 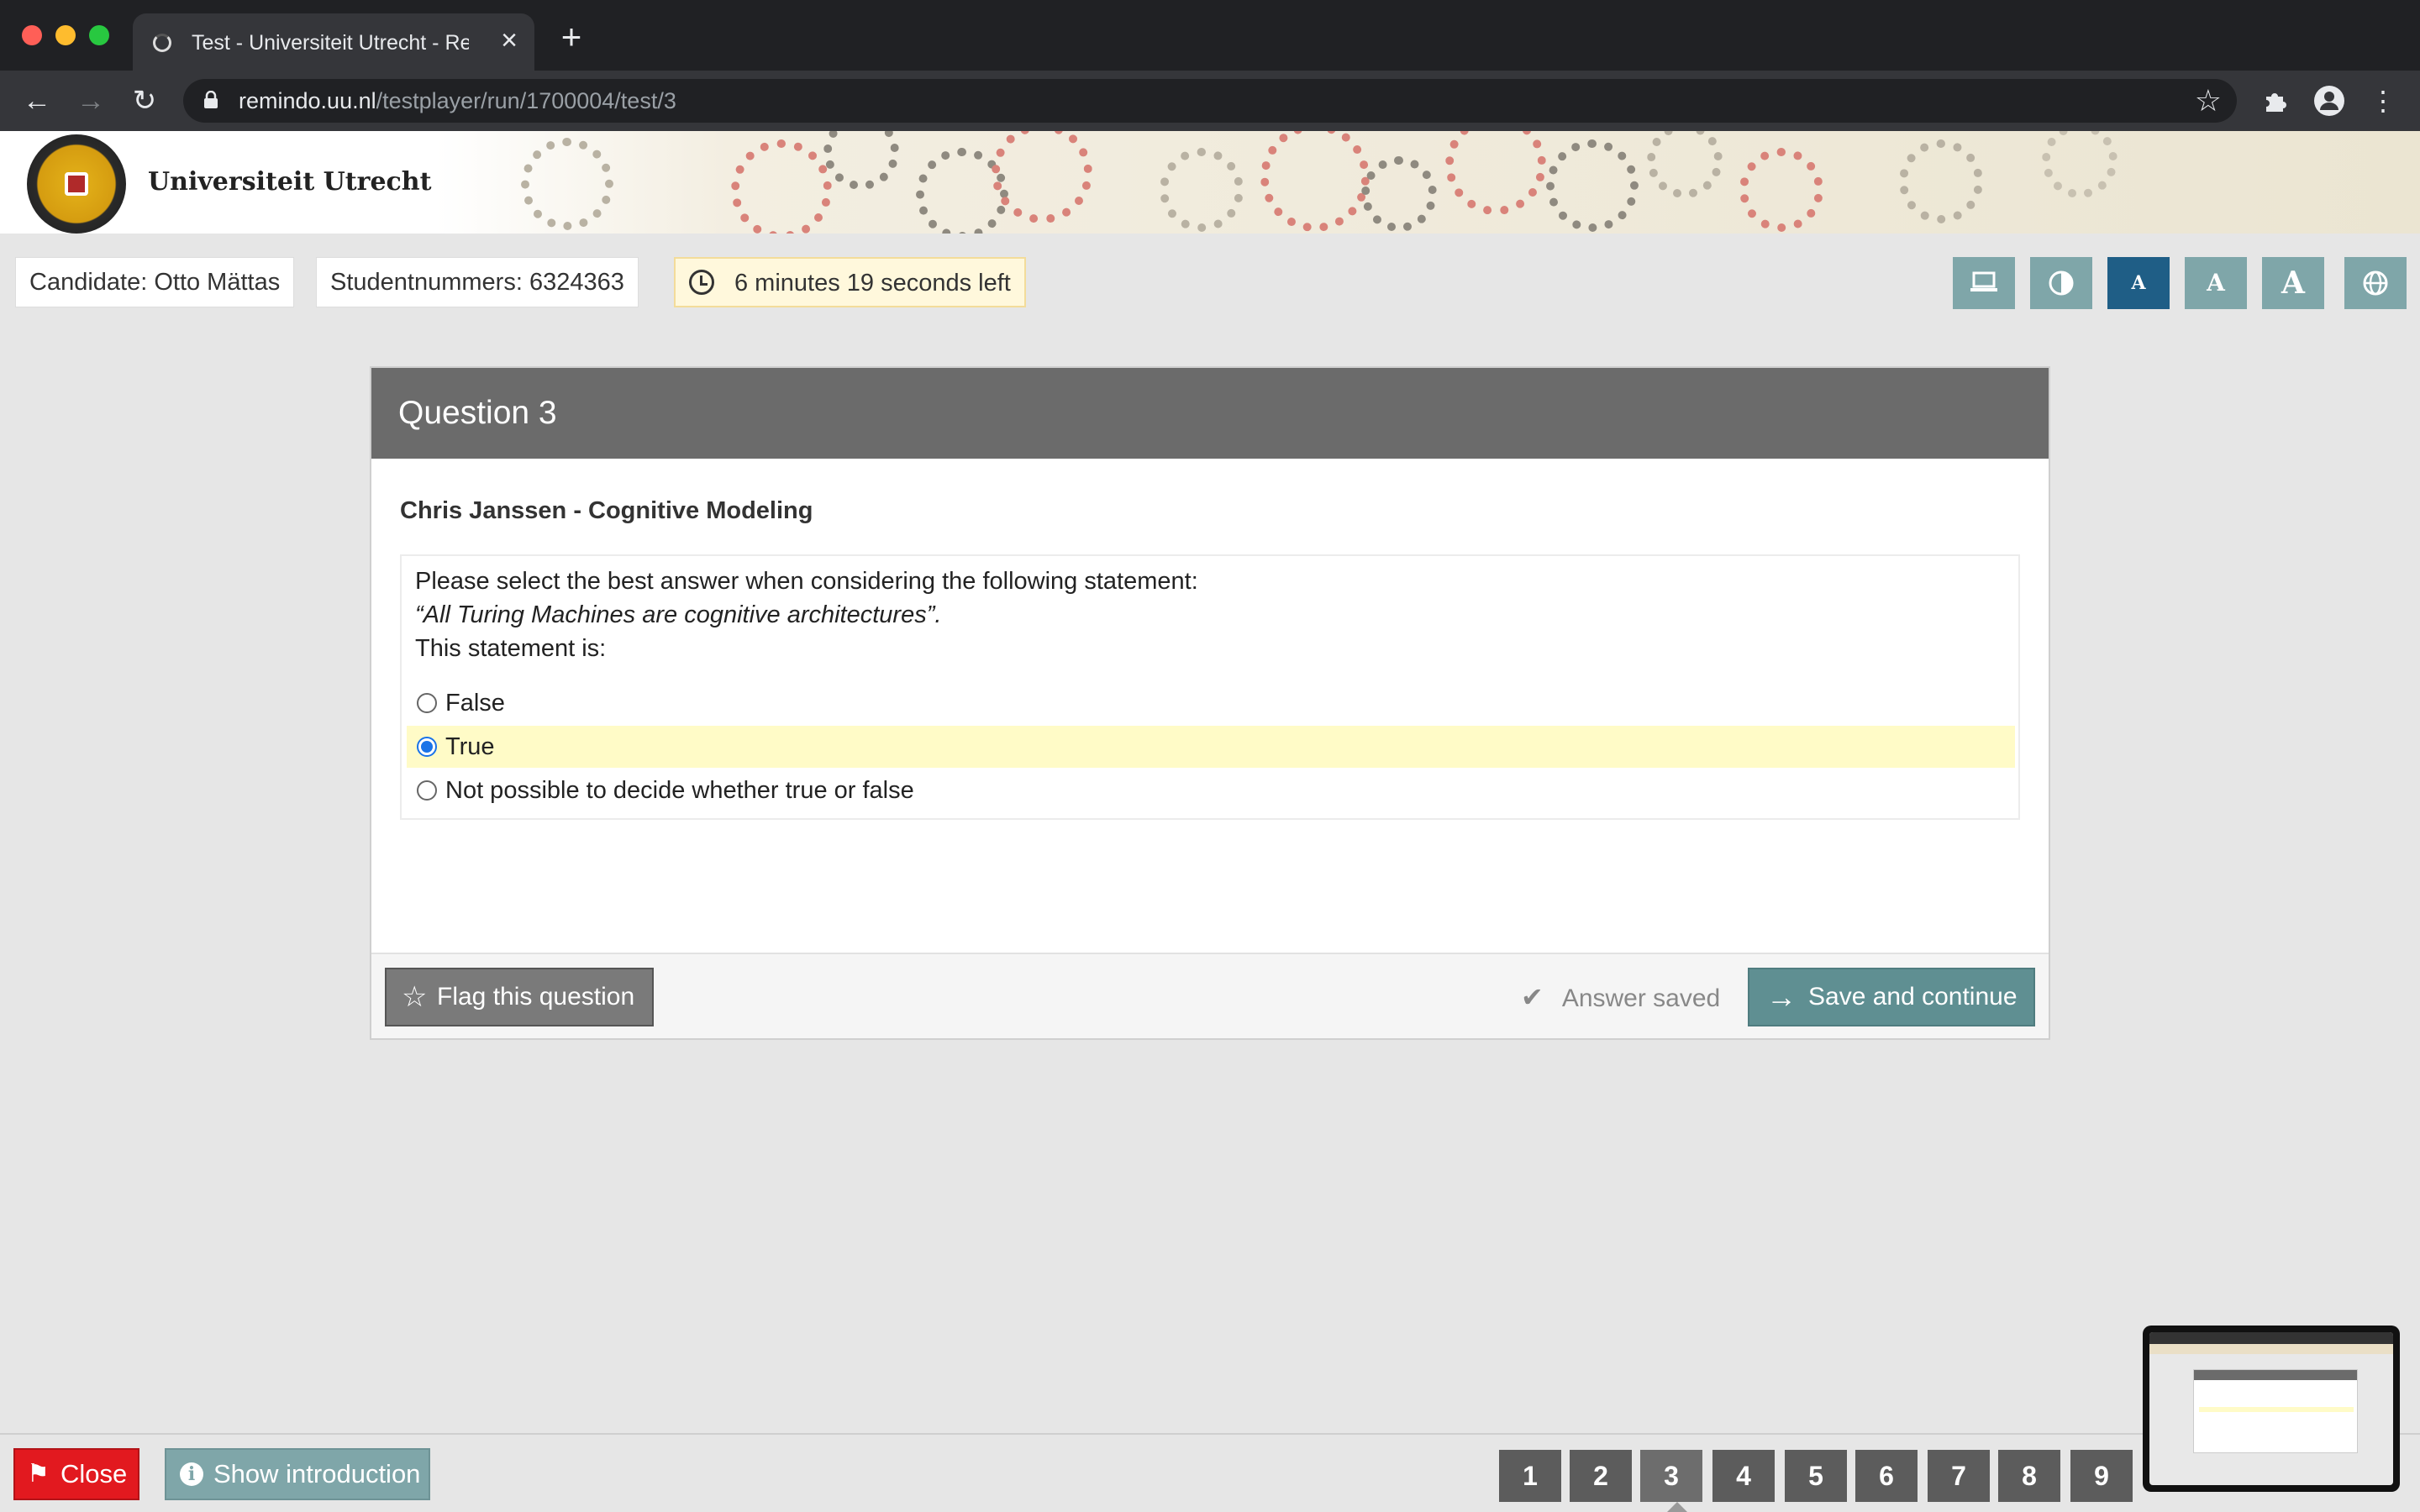 I want to click on question-nav-4: 4, so click(x=1743, y=1476).